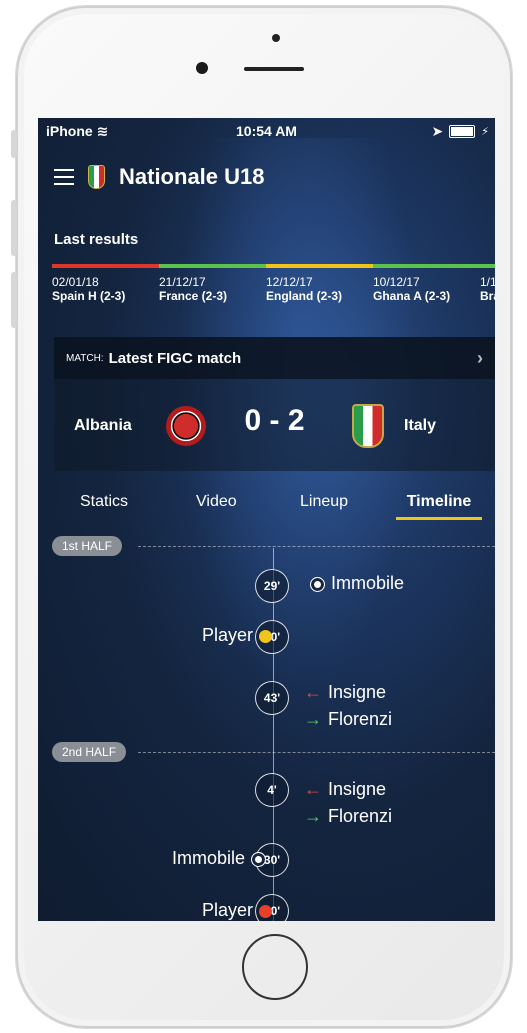  What do you see at coordinates (265, 911) in the screenshot?
I see `red-card-icon` at bounding box center [265, 911].